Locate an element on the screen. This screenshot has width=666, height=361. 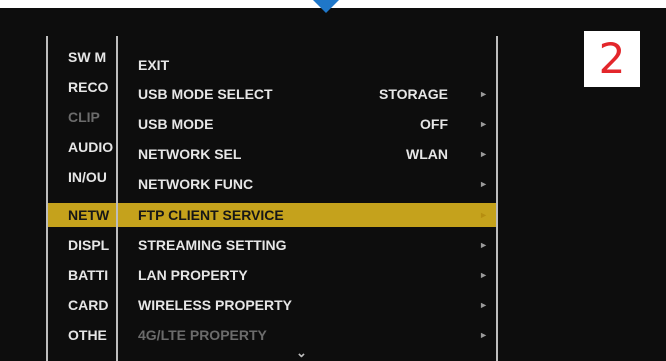
submenu-item-label: NETWORK FUNC is located at coordinates (196, 184).